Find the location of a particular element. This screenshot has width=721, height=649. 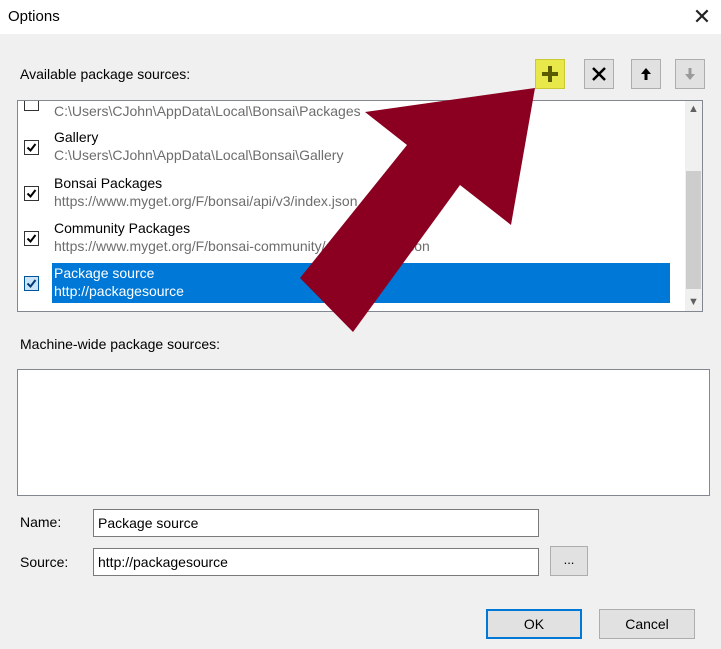

x-icon is located at coordinates (599, 74).